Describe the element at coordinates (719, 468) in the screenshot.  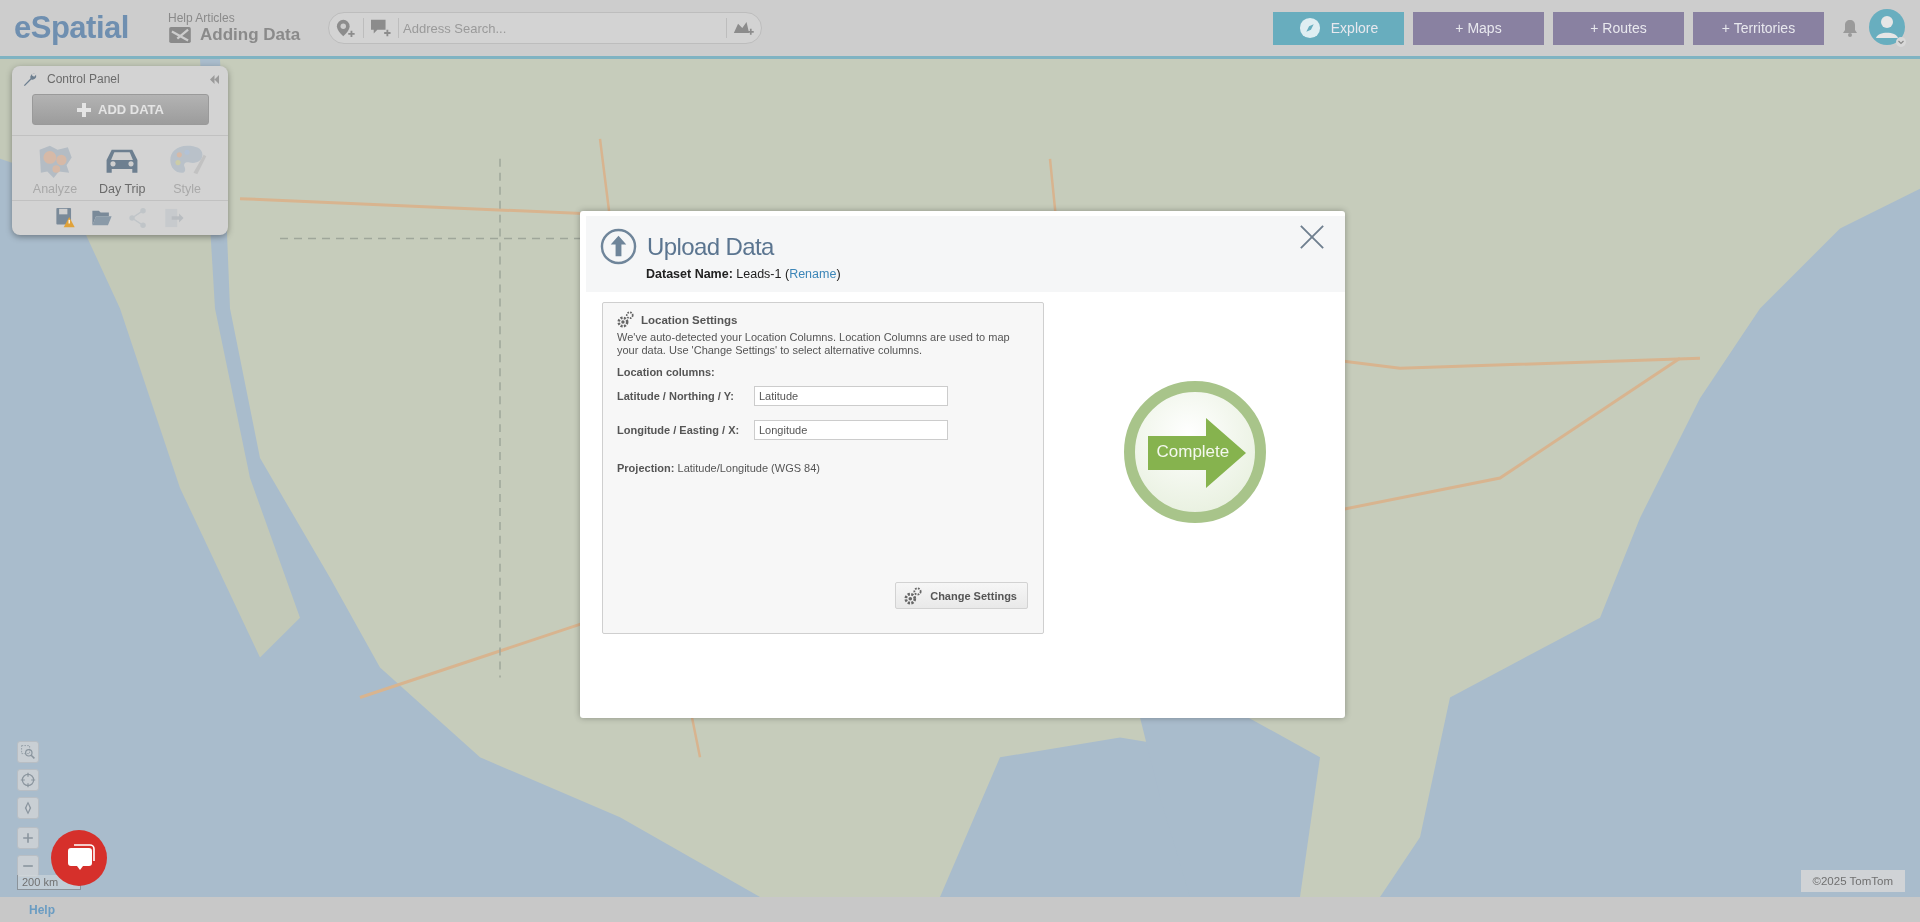
I see `projection-text: Projection: Latitude/Longitude (WGS 84)` at that location.